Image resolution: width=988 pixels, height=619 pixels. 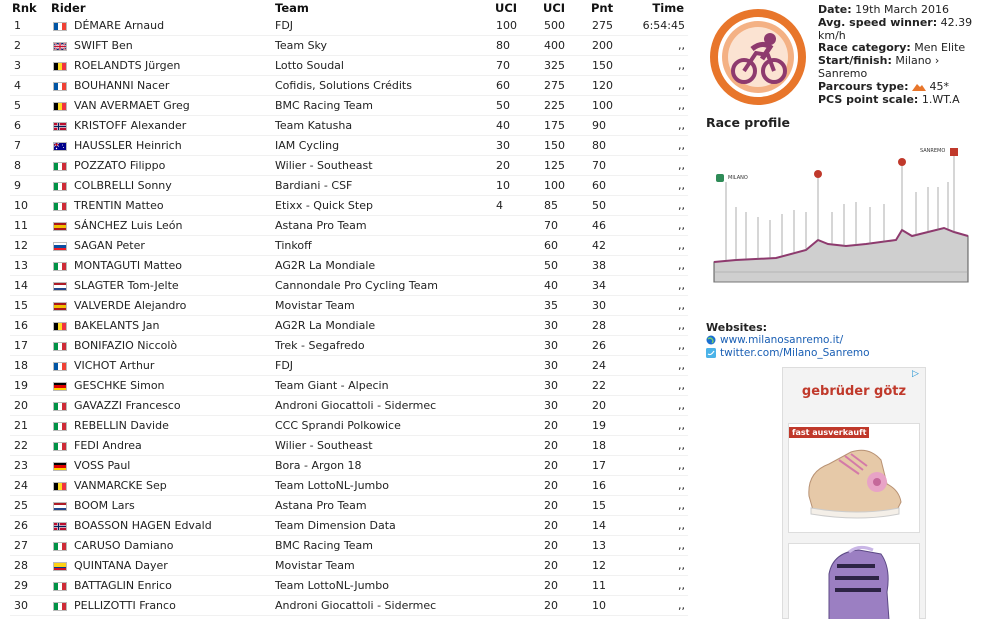 I want to click on team-link: Bardiani - CSF, so click(x=382, y=186).